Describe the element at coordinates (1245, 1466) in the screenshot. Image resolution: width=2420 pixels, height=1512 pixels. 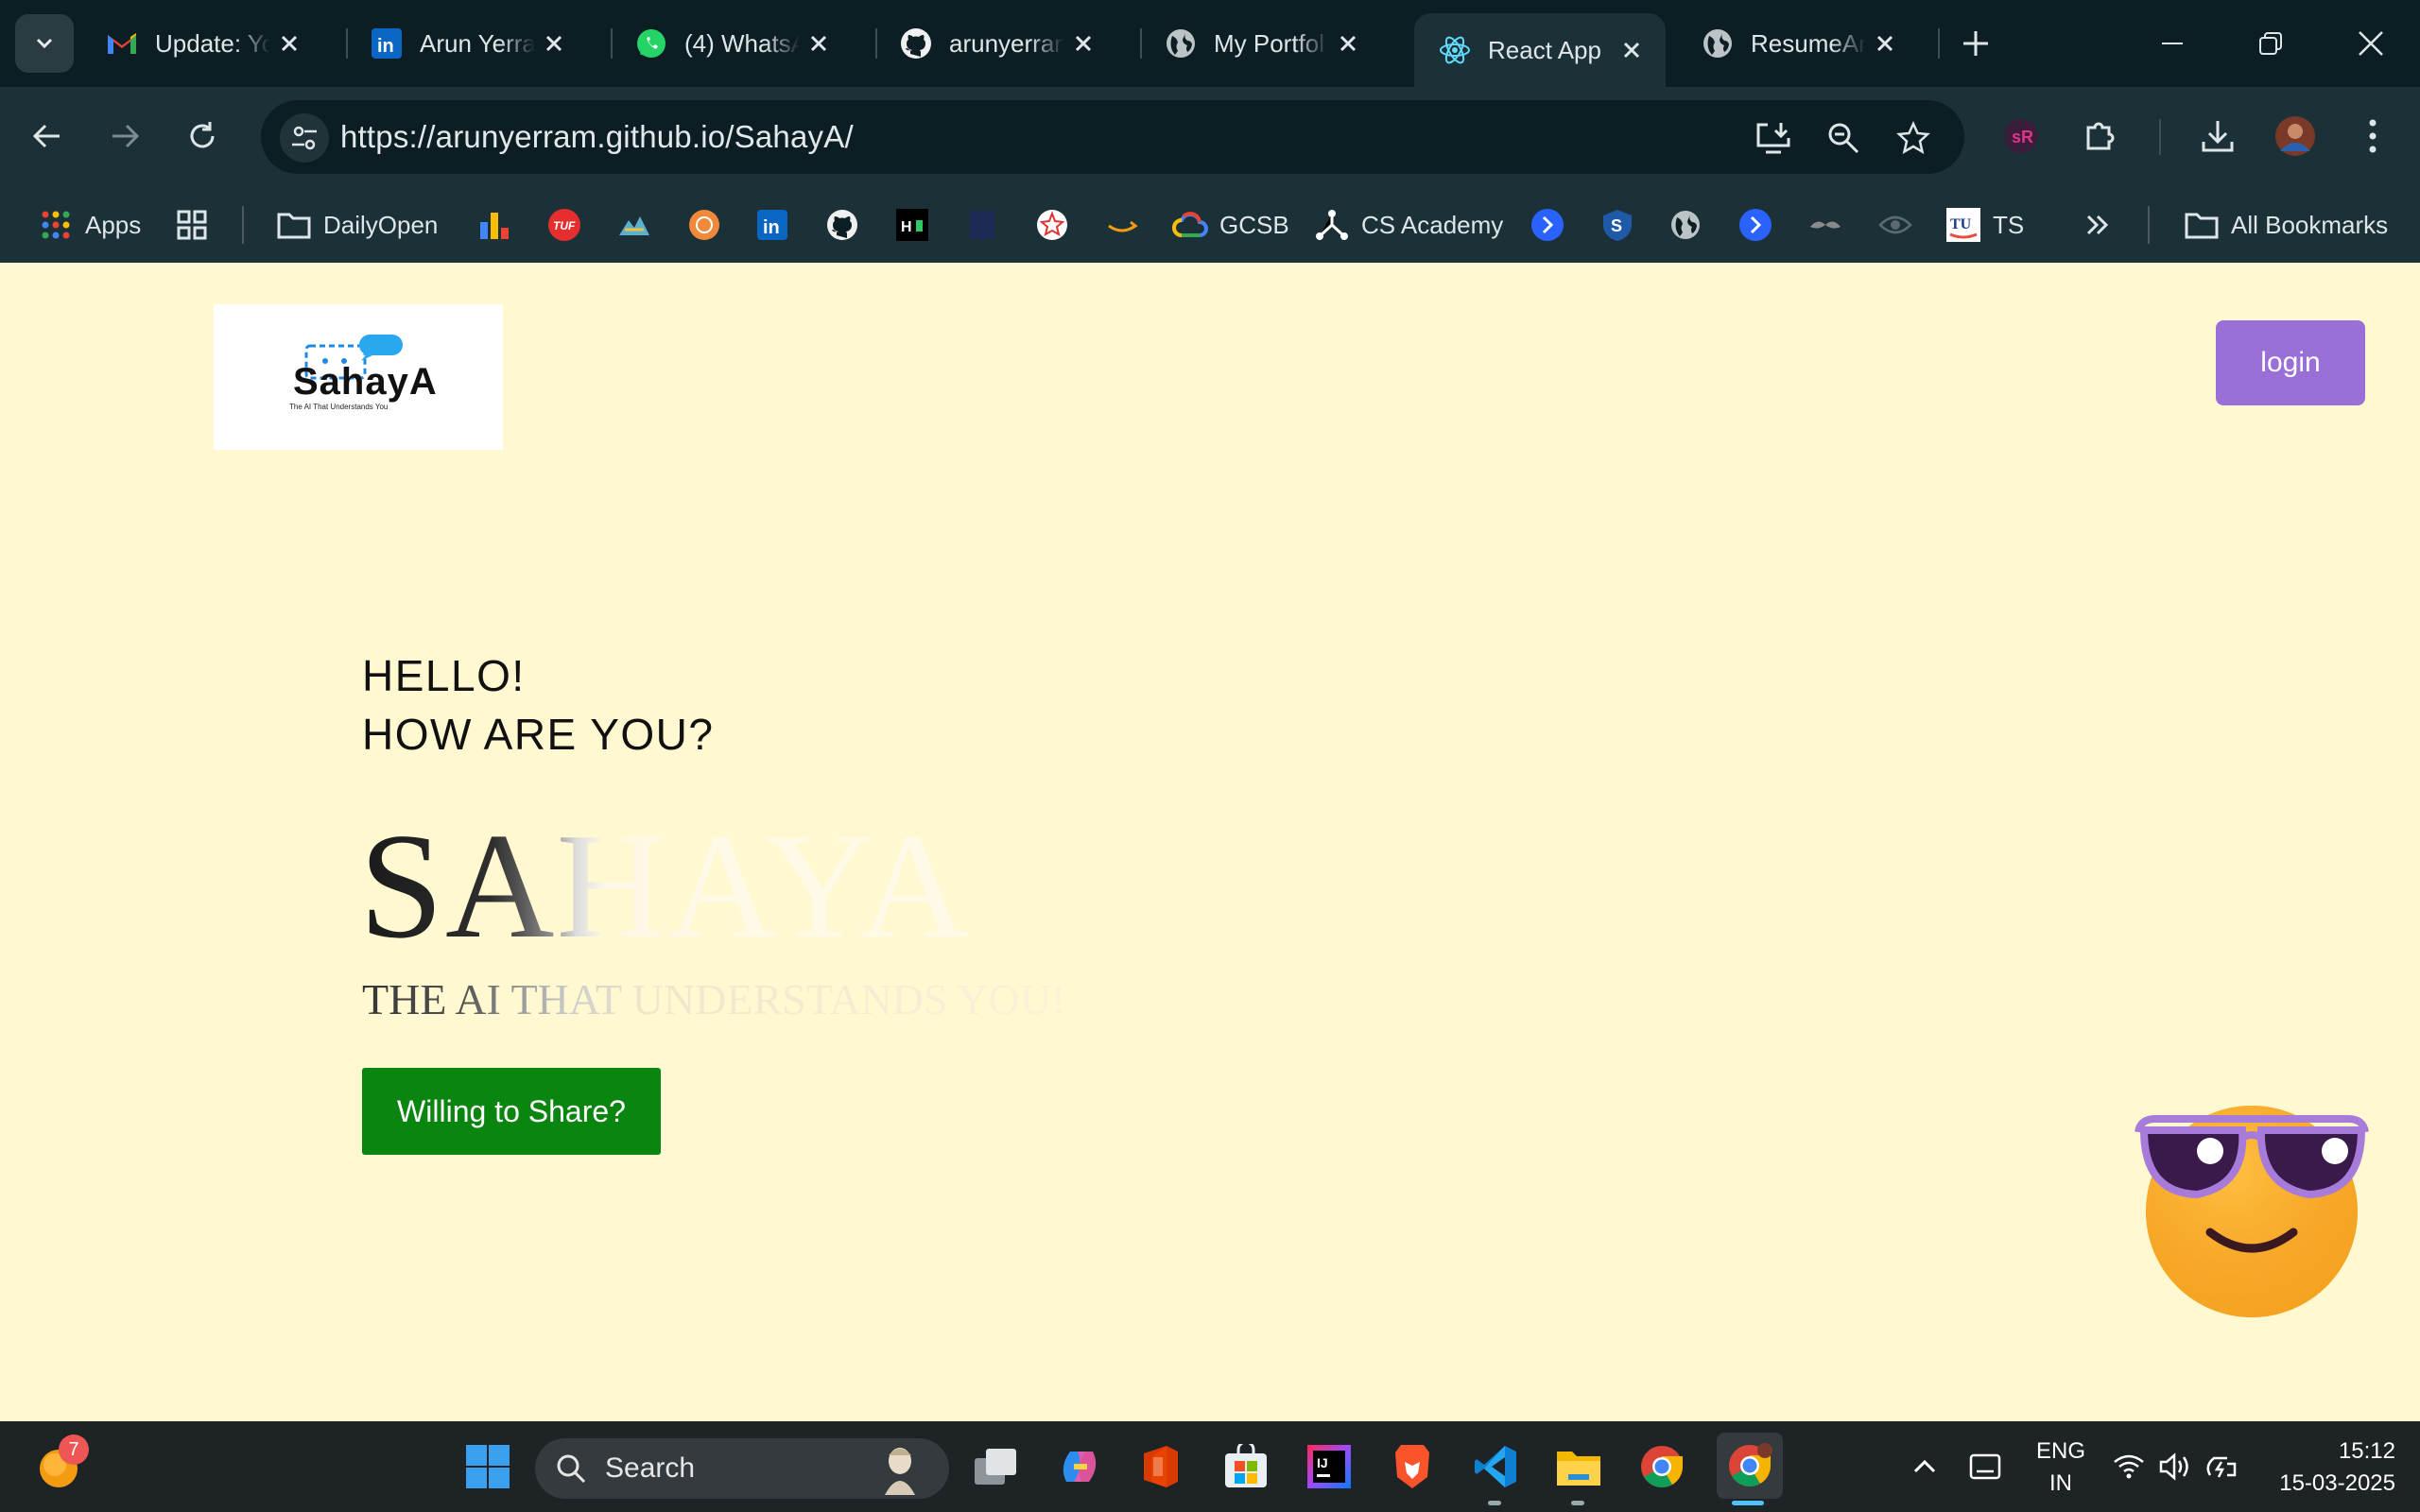
I see `store-button` at that location.